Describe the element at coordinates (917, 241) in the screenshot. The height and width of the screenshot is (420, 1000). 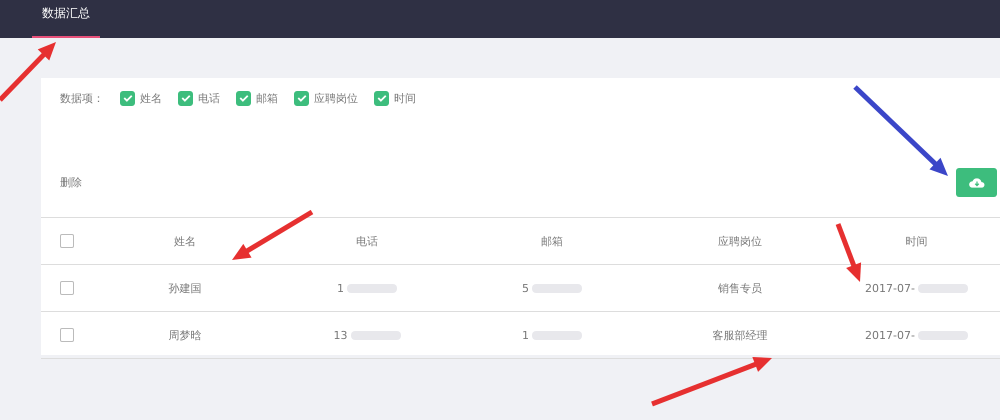
I see `column-header: 时间` at that location.